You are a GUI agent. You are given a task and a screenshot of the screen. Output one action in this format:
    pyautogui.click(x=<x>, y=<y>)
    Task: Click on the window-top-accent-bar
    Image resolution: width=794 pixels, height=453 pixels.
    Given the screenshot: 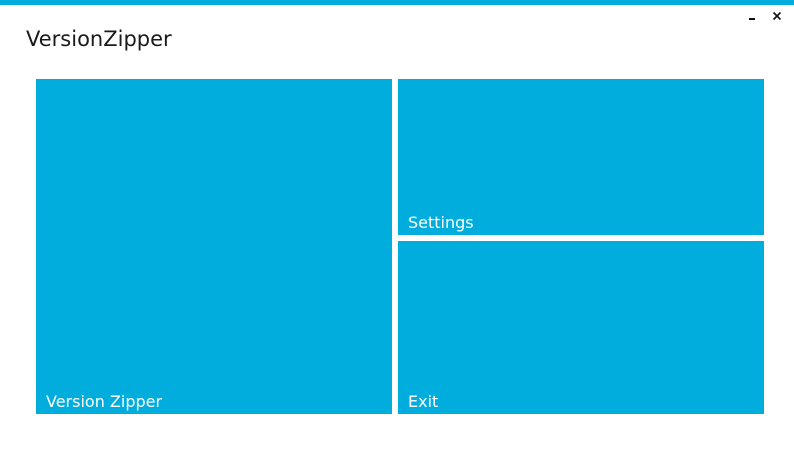 What is the action you would take?
    pyautogui.click(x=397, y=2)
    